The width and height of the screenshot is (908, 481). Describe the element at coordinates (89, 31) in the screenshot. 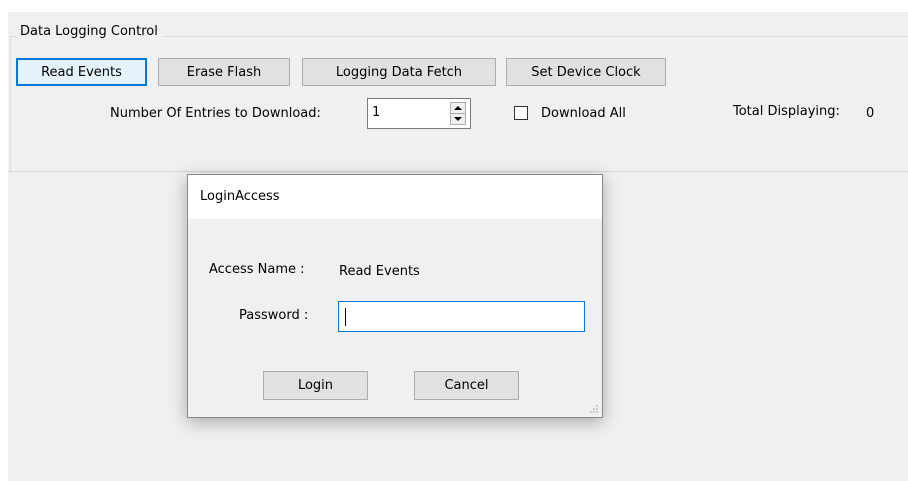

I see `group-title: Data Logging Control` at that location.